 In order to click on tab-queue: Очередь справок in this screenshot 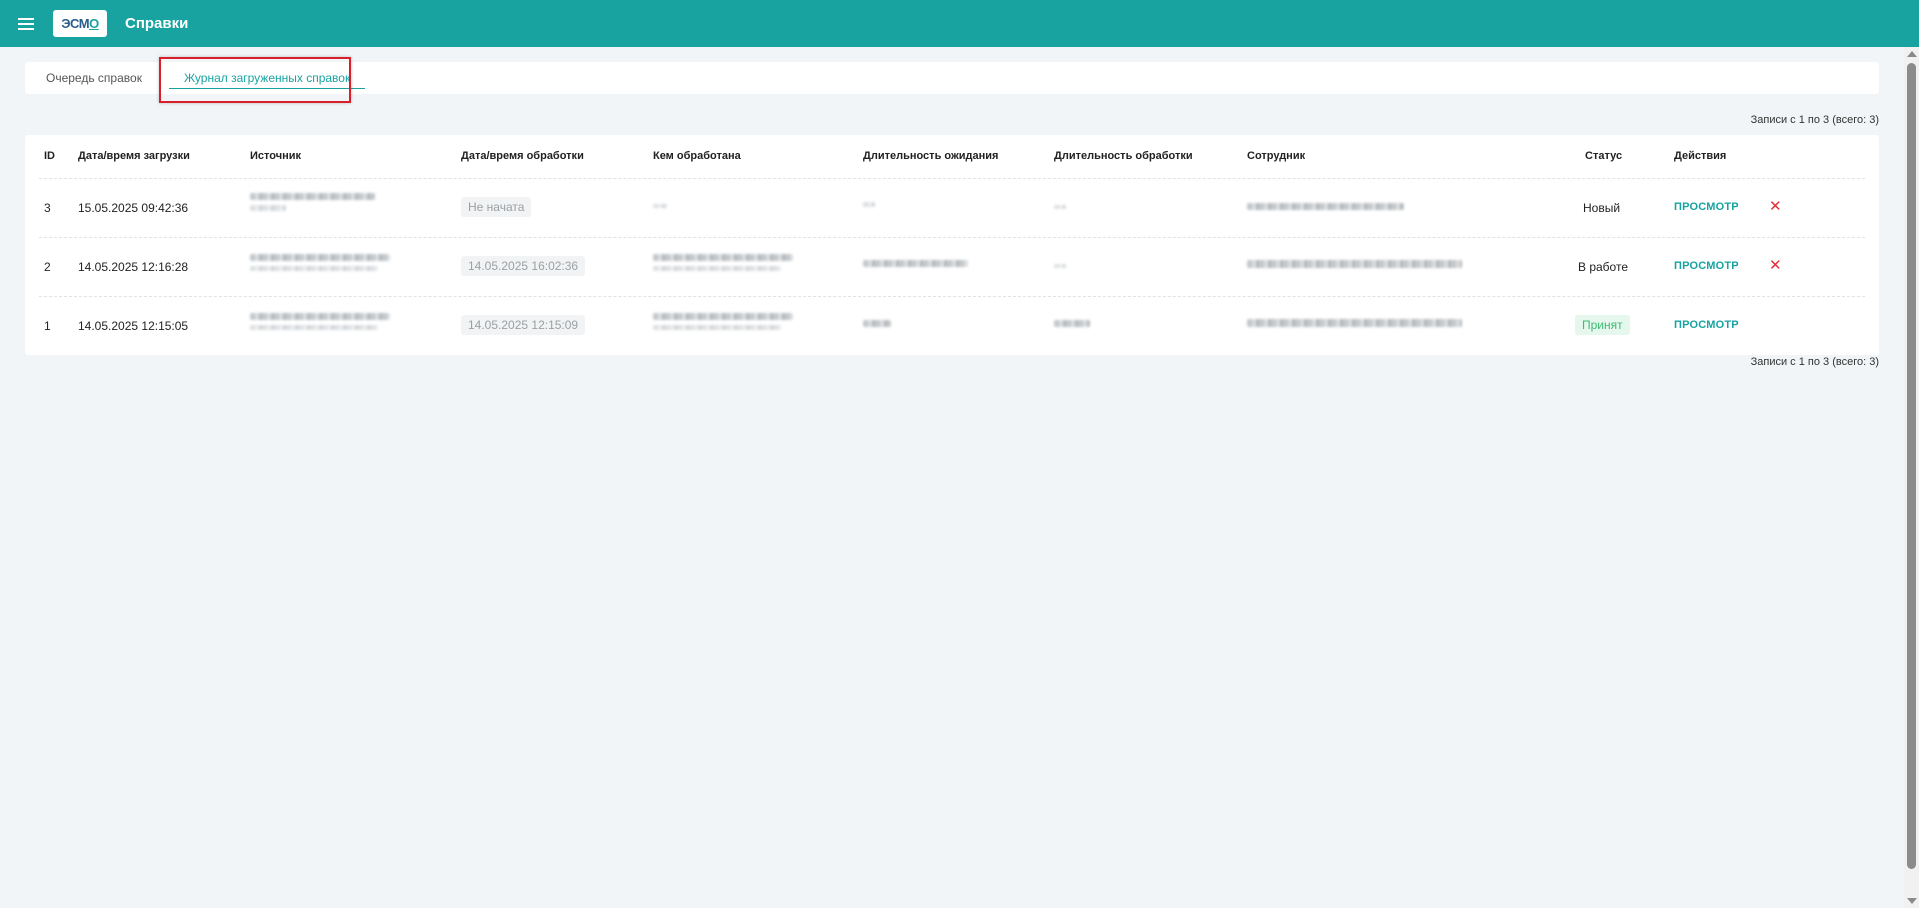, I will do `click(94, 78)`.